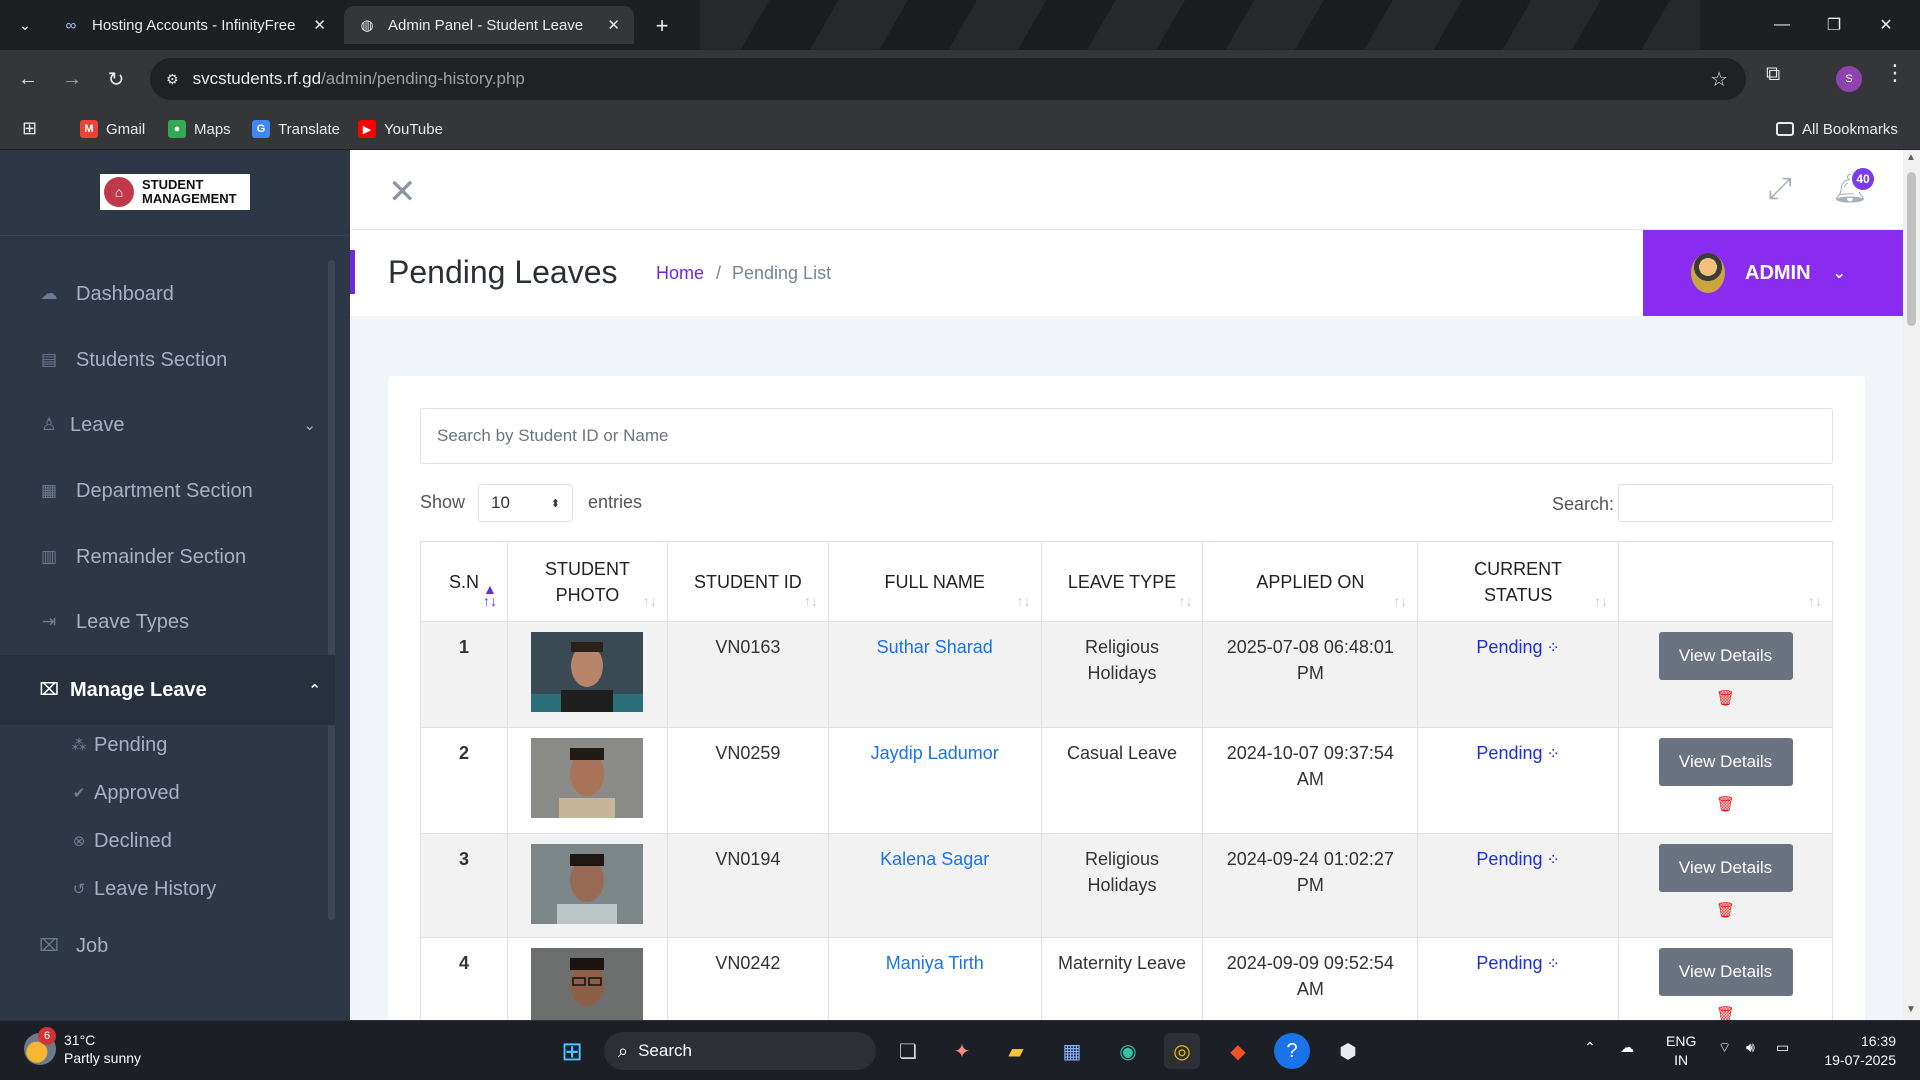  I want to click on wifi-icon: ⌔, so click(1724, 1048).